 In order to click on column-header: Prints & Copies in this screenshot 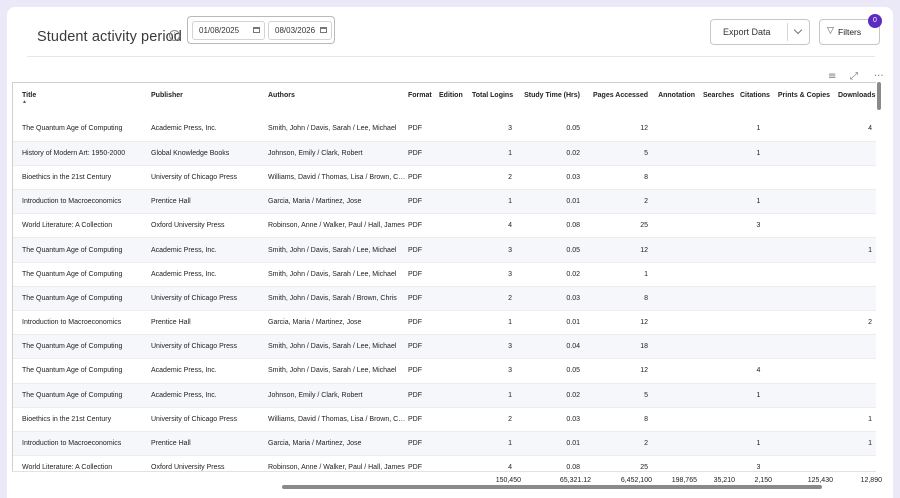, I will do `click(807, 100)`.